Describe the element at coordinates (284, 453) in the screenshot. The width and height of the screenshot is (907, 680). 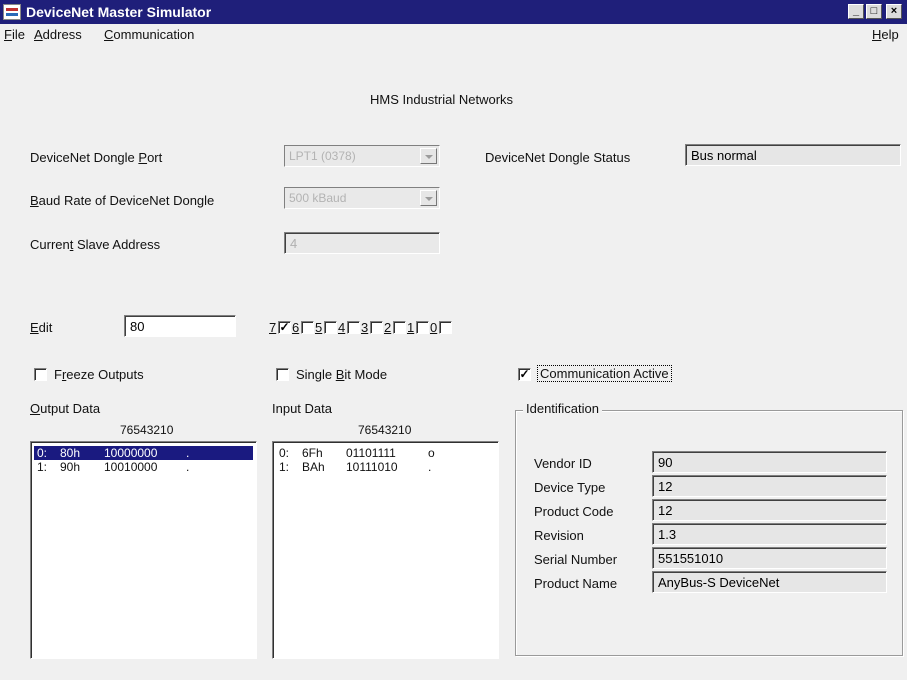
I see `list-item-idx: 0:` at that location.